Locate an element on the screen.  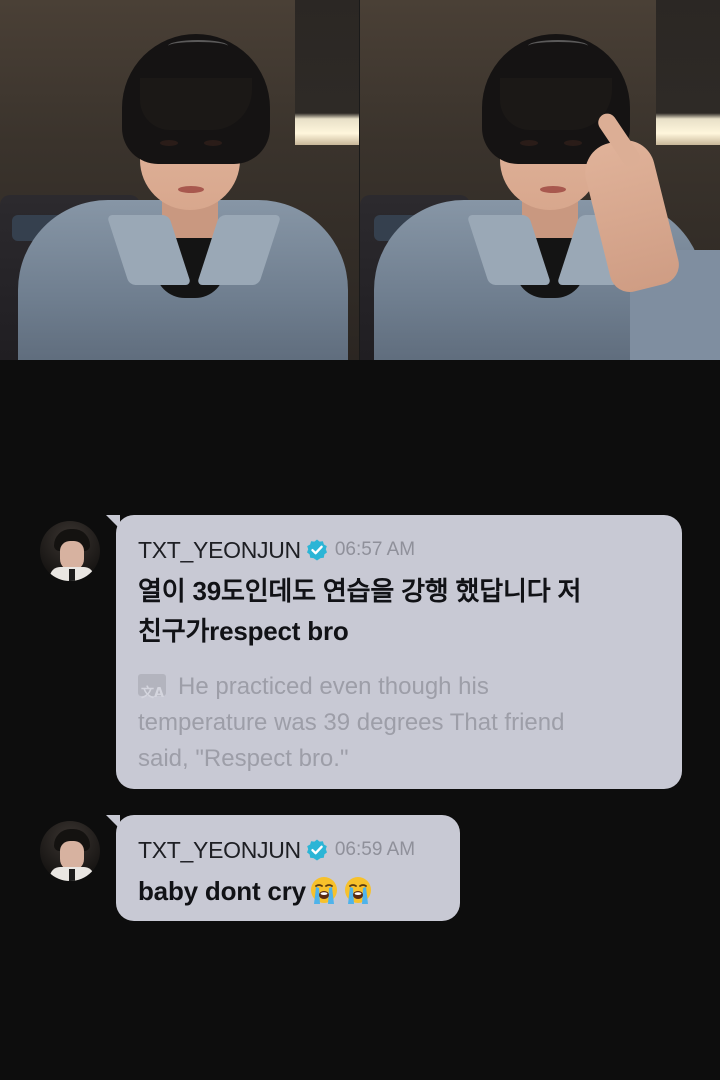
translate-icon: 文A is located at coordinates (152, 687).